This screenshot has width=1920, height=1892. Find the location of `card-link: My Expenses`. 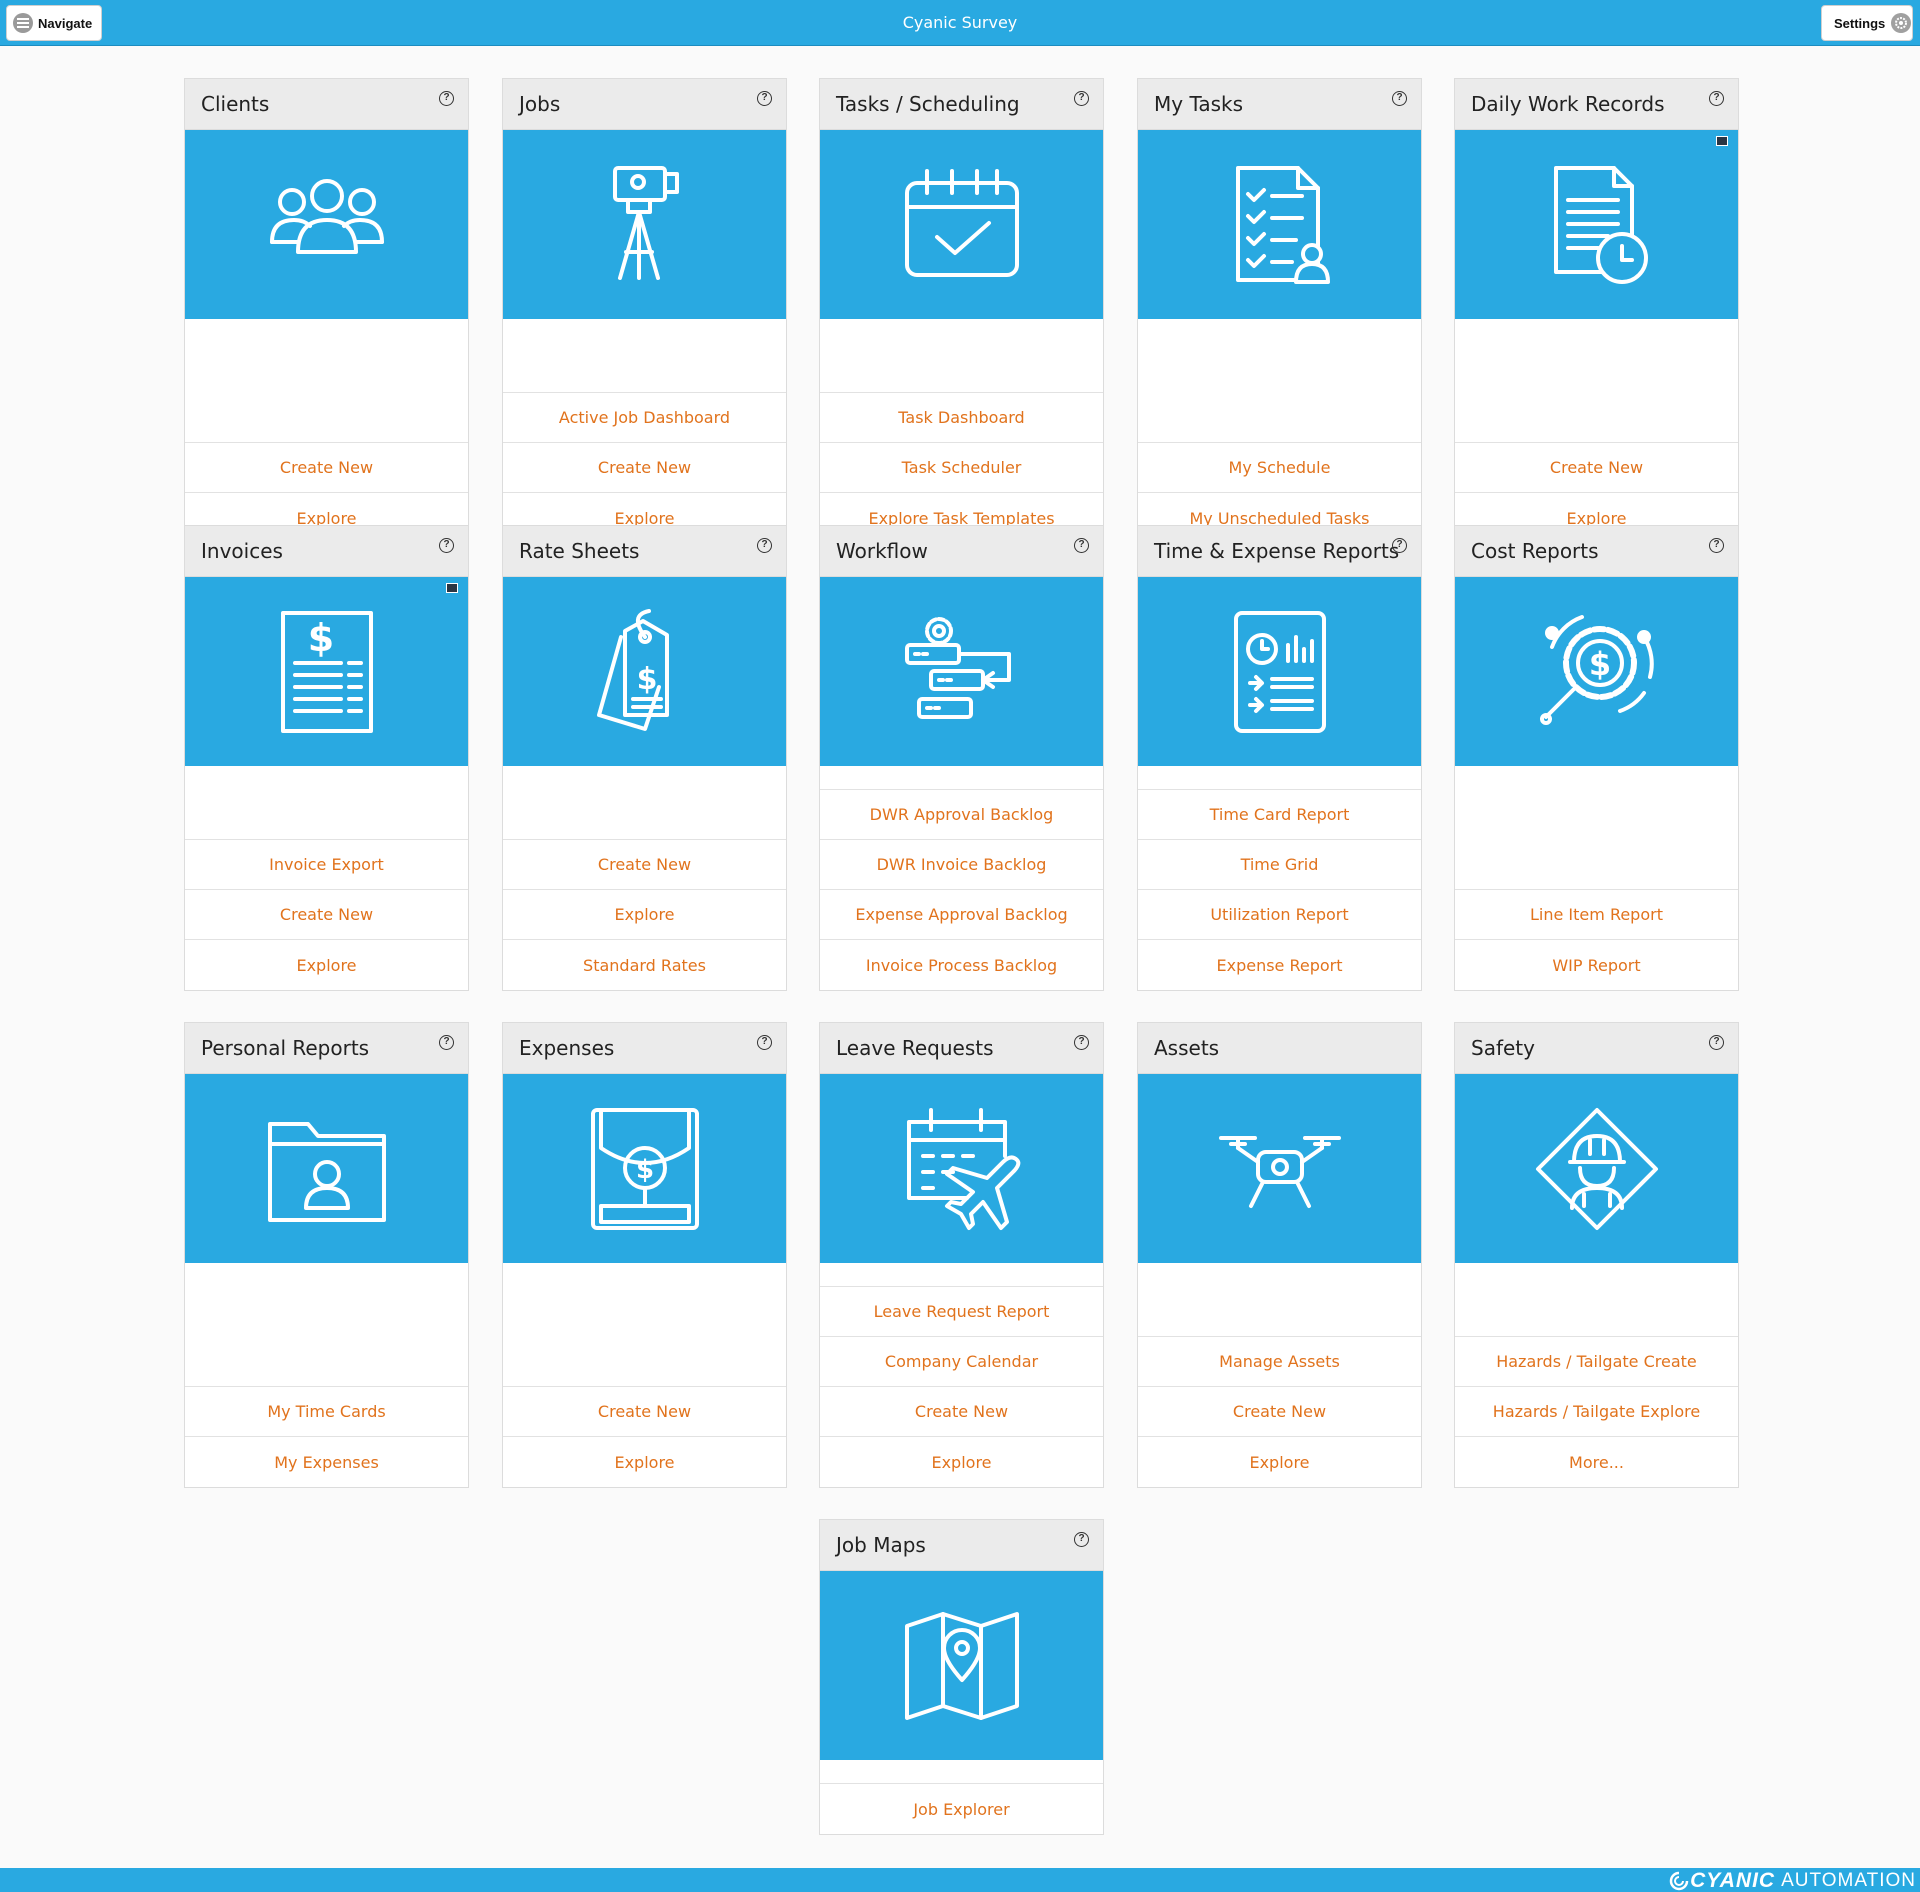

card-link: My Expenses is located at coordinates (326, 1462).